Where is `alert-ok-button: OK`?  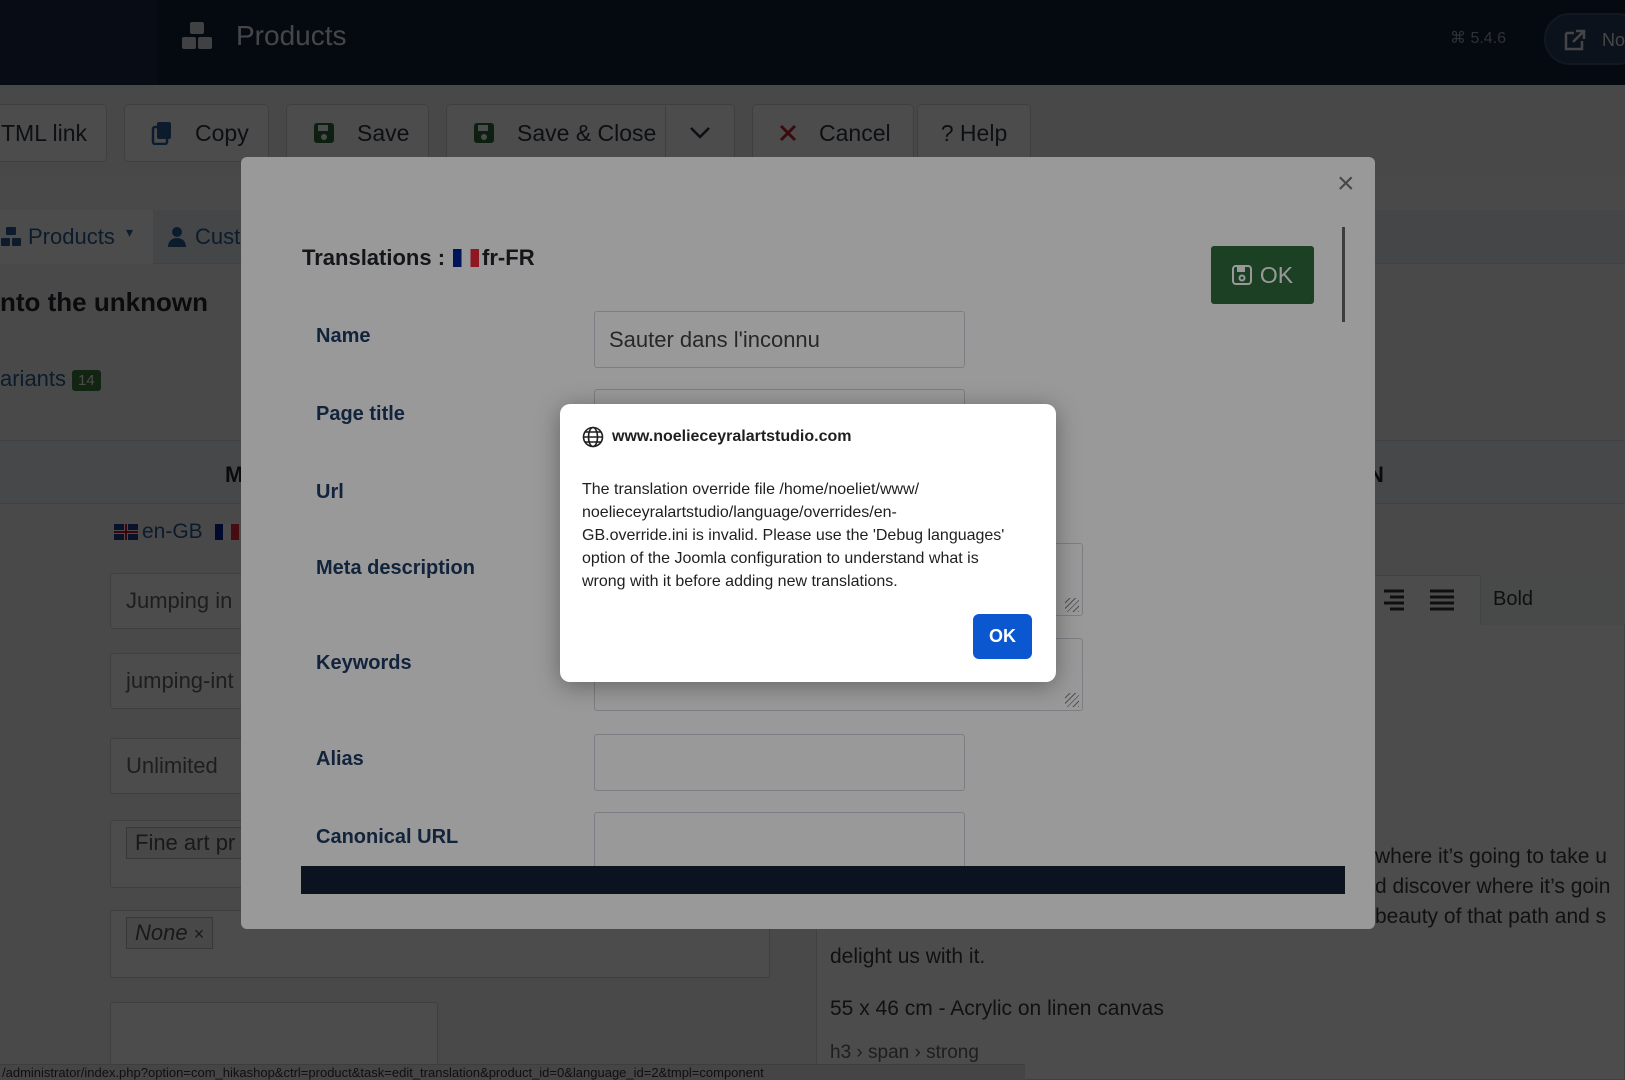
alert-ok-button: OK is located at coordinates (1002, 636).